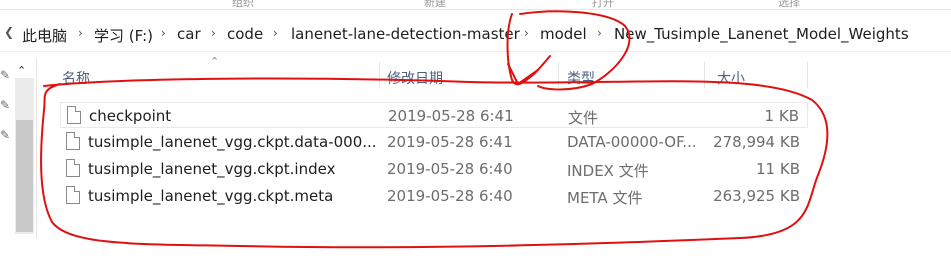 This screenshot has height=258, width=951. I want to click on file-size: 1 KB, so click(781, 116).